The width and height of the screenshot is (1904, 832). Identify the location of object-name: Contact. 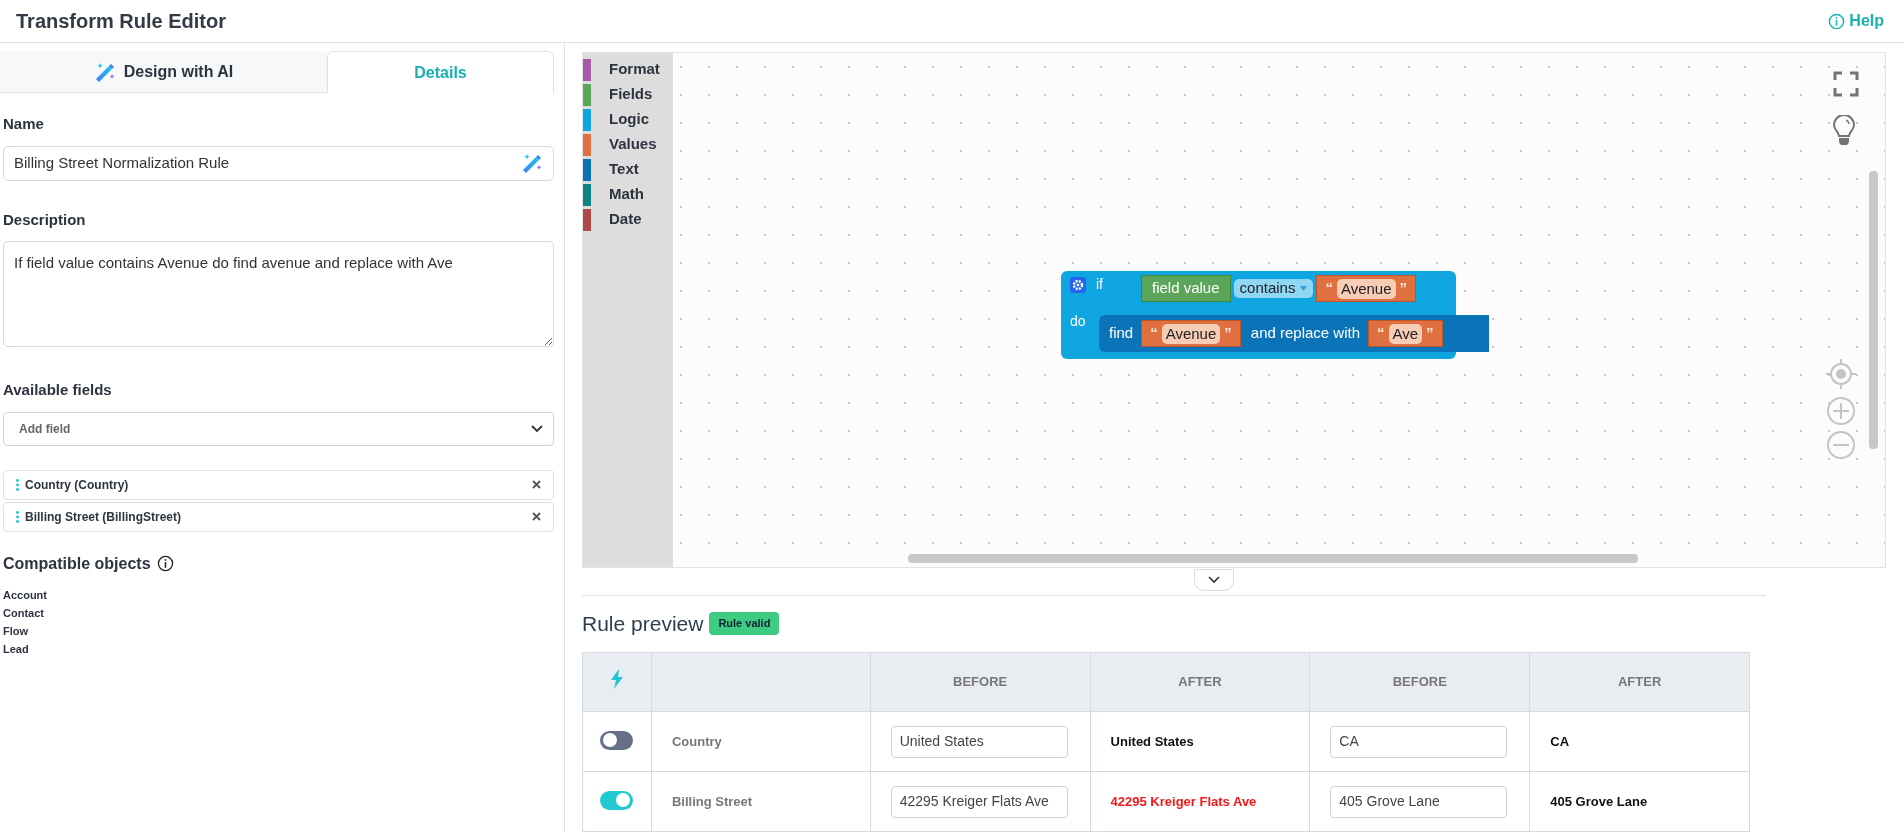
(24, 613).